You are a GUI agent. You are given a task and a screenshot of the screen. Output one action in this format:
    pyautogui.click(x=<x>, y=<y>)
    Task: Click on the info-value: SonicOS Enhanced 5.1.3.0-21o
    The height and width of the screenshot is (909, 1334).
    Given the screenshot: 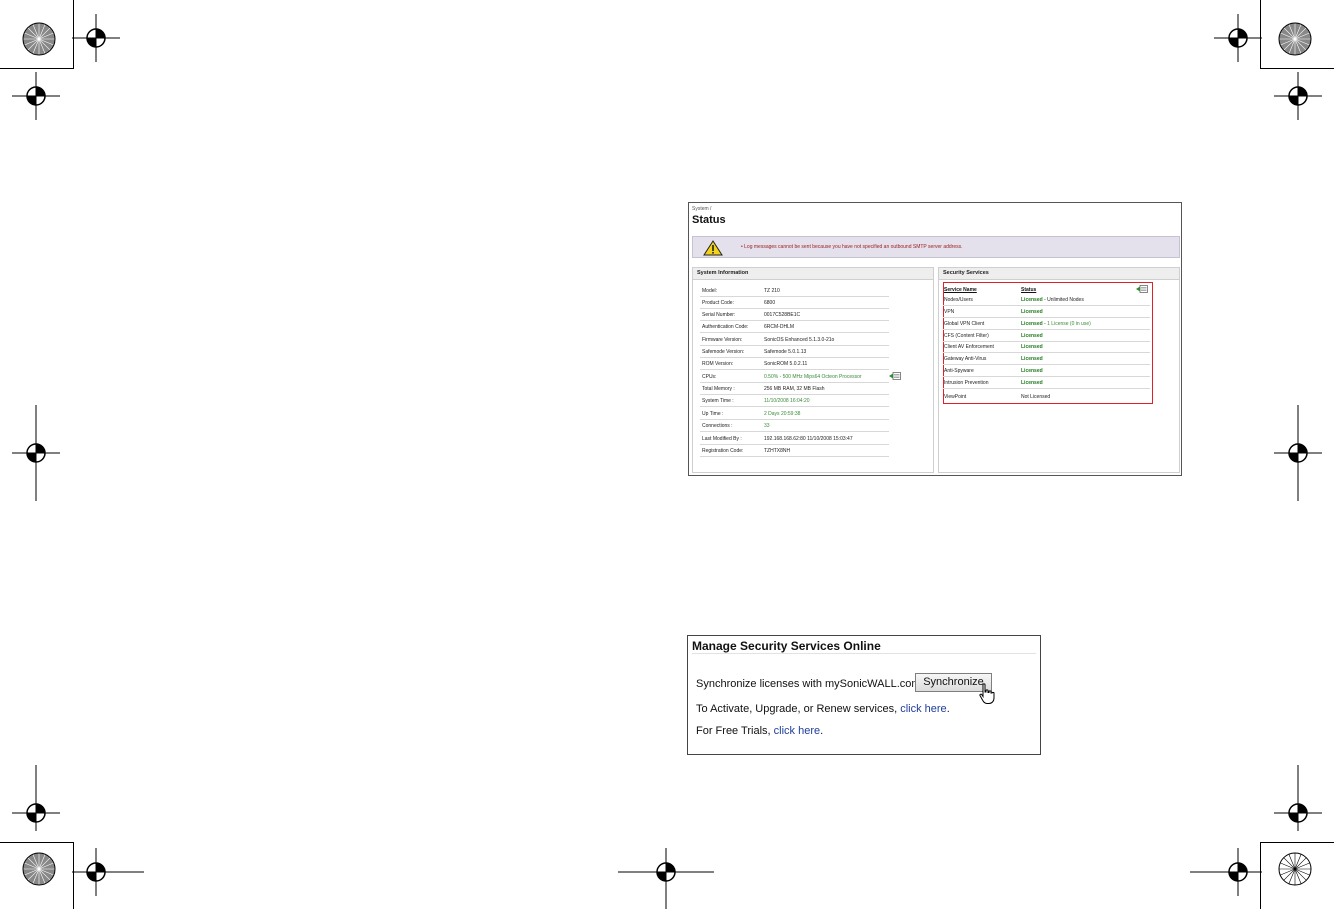 What is the action you would take?
    pyautogui.click(x=799, y=340)
    